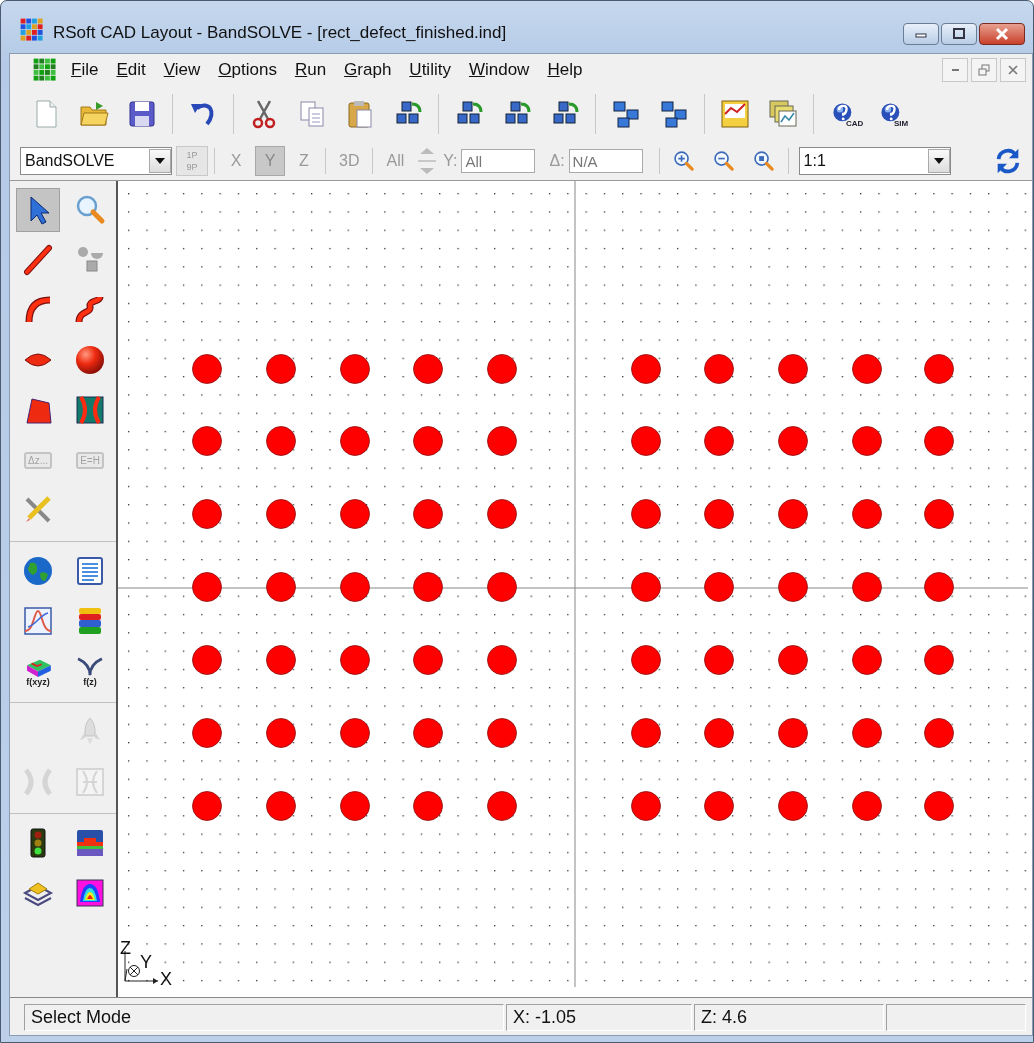 This screenshot has width=1034, height=1043. What do you see at coordinates (90, 360) in the screenshot?
I see `sphere-icon` at bounding box center [90, 360].